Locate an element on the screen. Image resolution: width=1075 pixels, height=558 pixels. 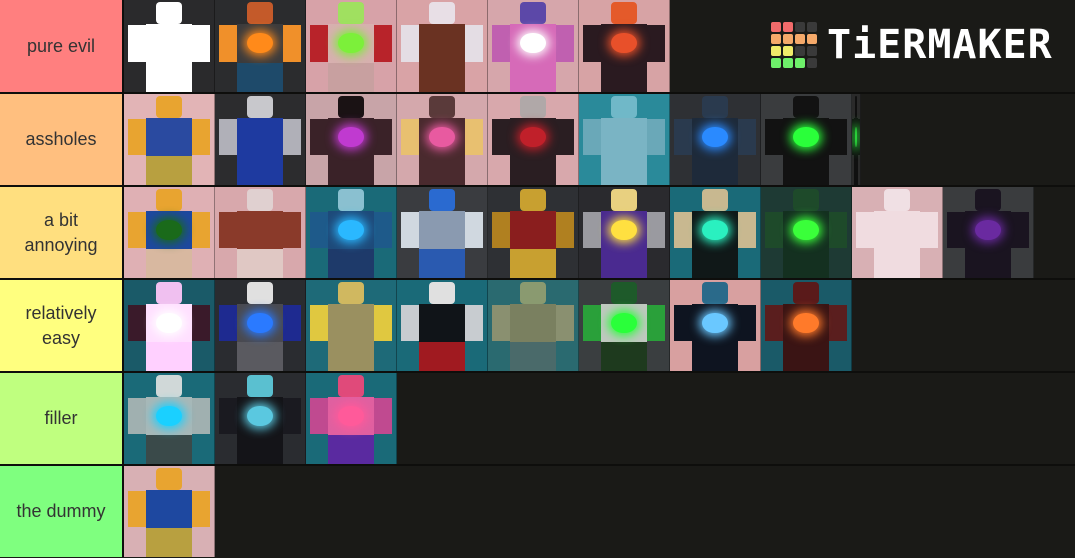
tier-items is located at coordinates (579, 232).